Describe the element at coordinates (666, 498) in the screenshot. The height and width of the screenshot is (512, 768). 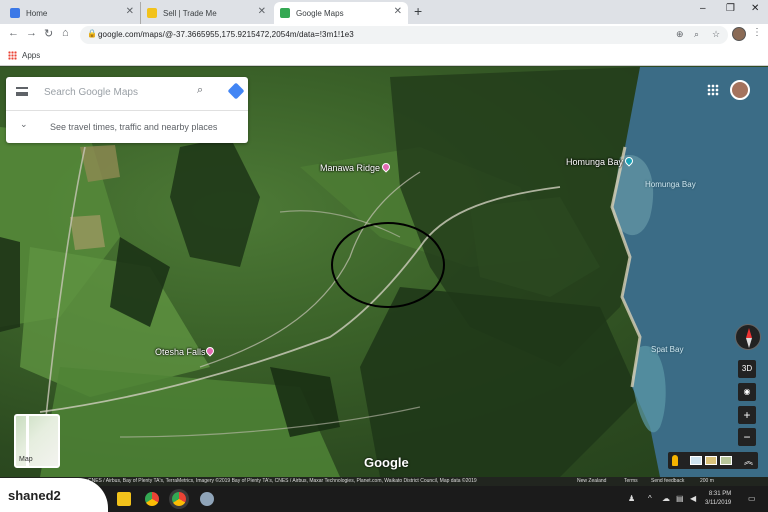
I see `cloud-icon: ☁` at that location.